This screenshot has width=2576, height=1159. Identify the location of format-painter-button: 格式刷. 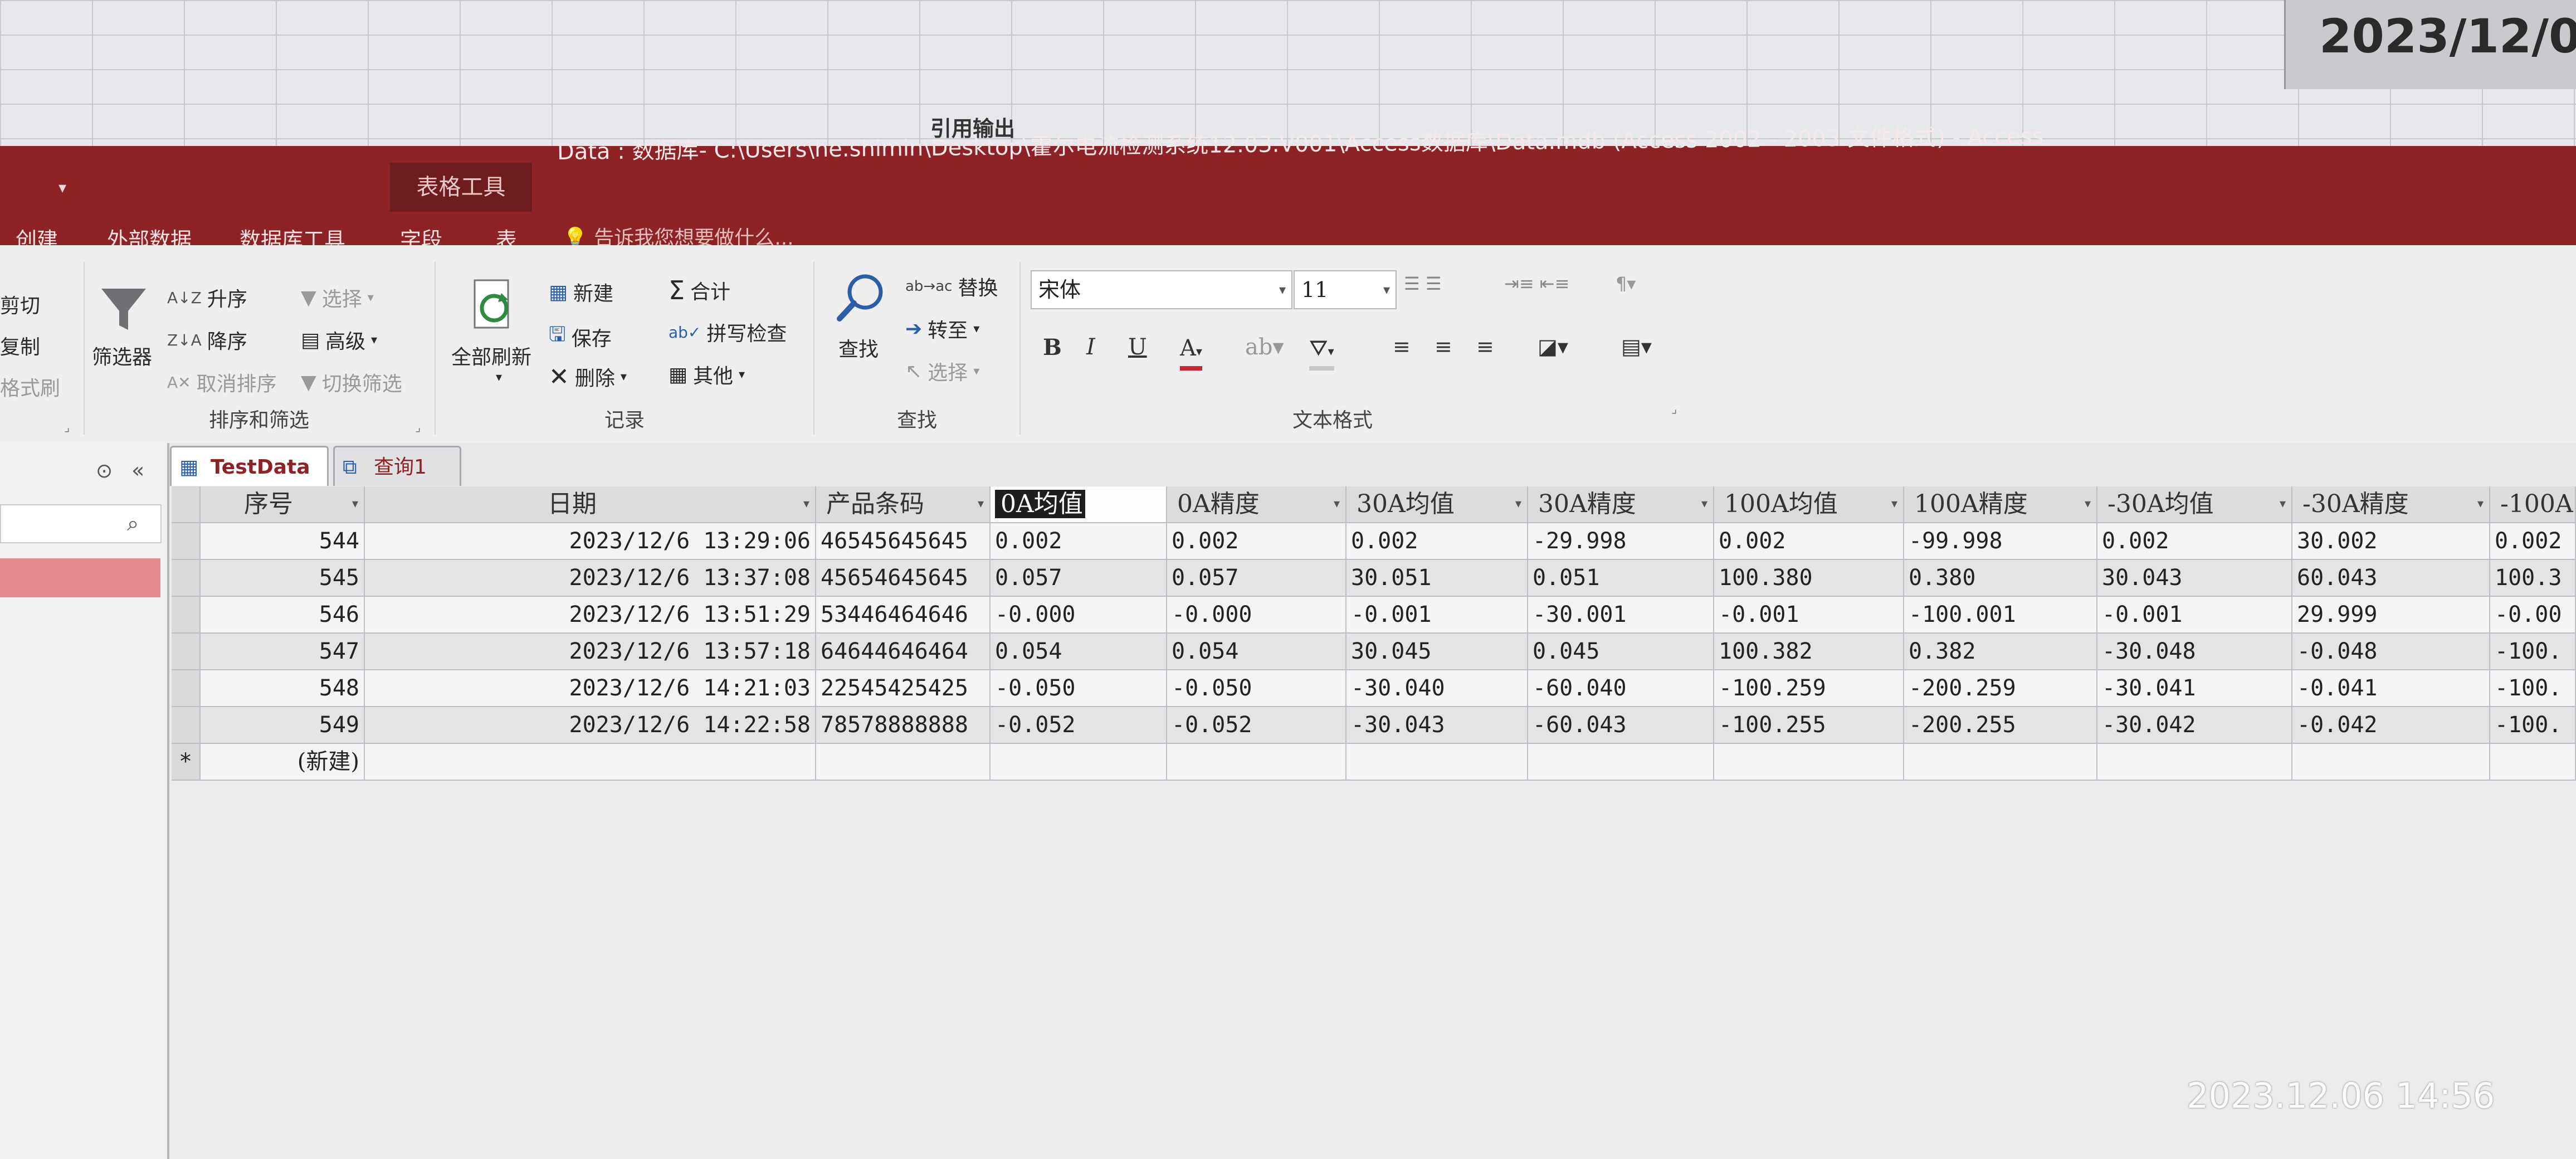
(30, 386).